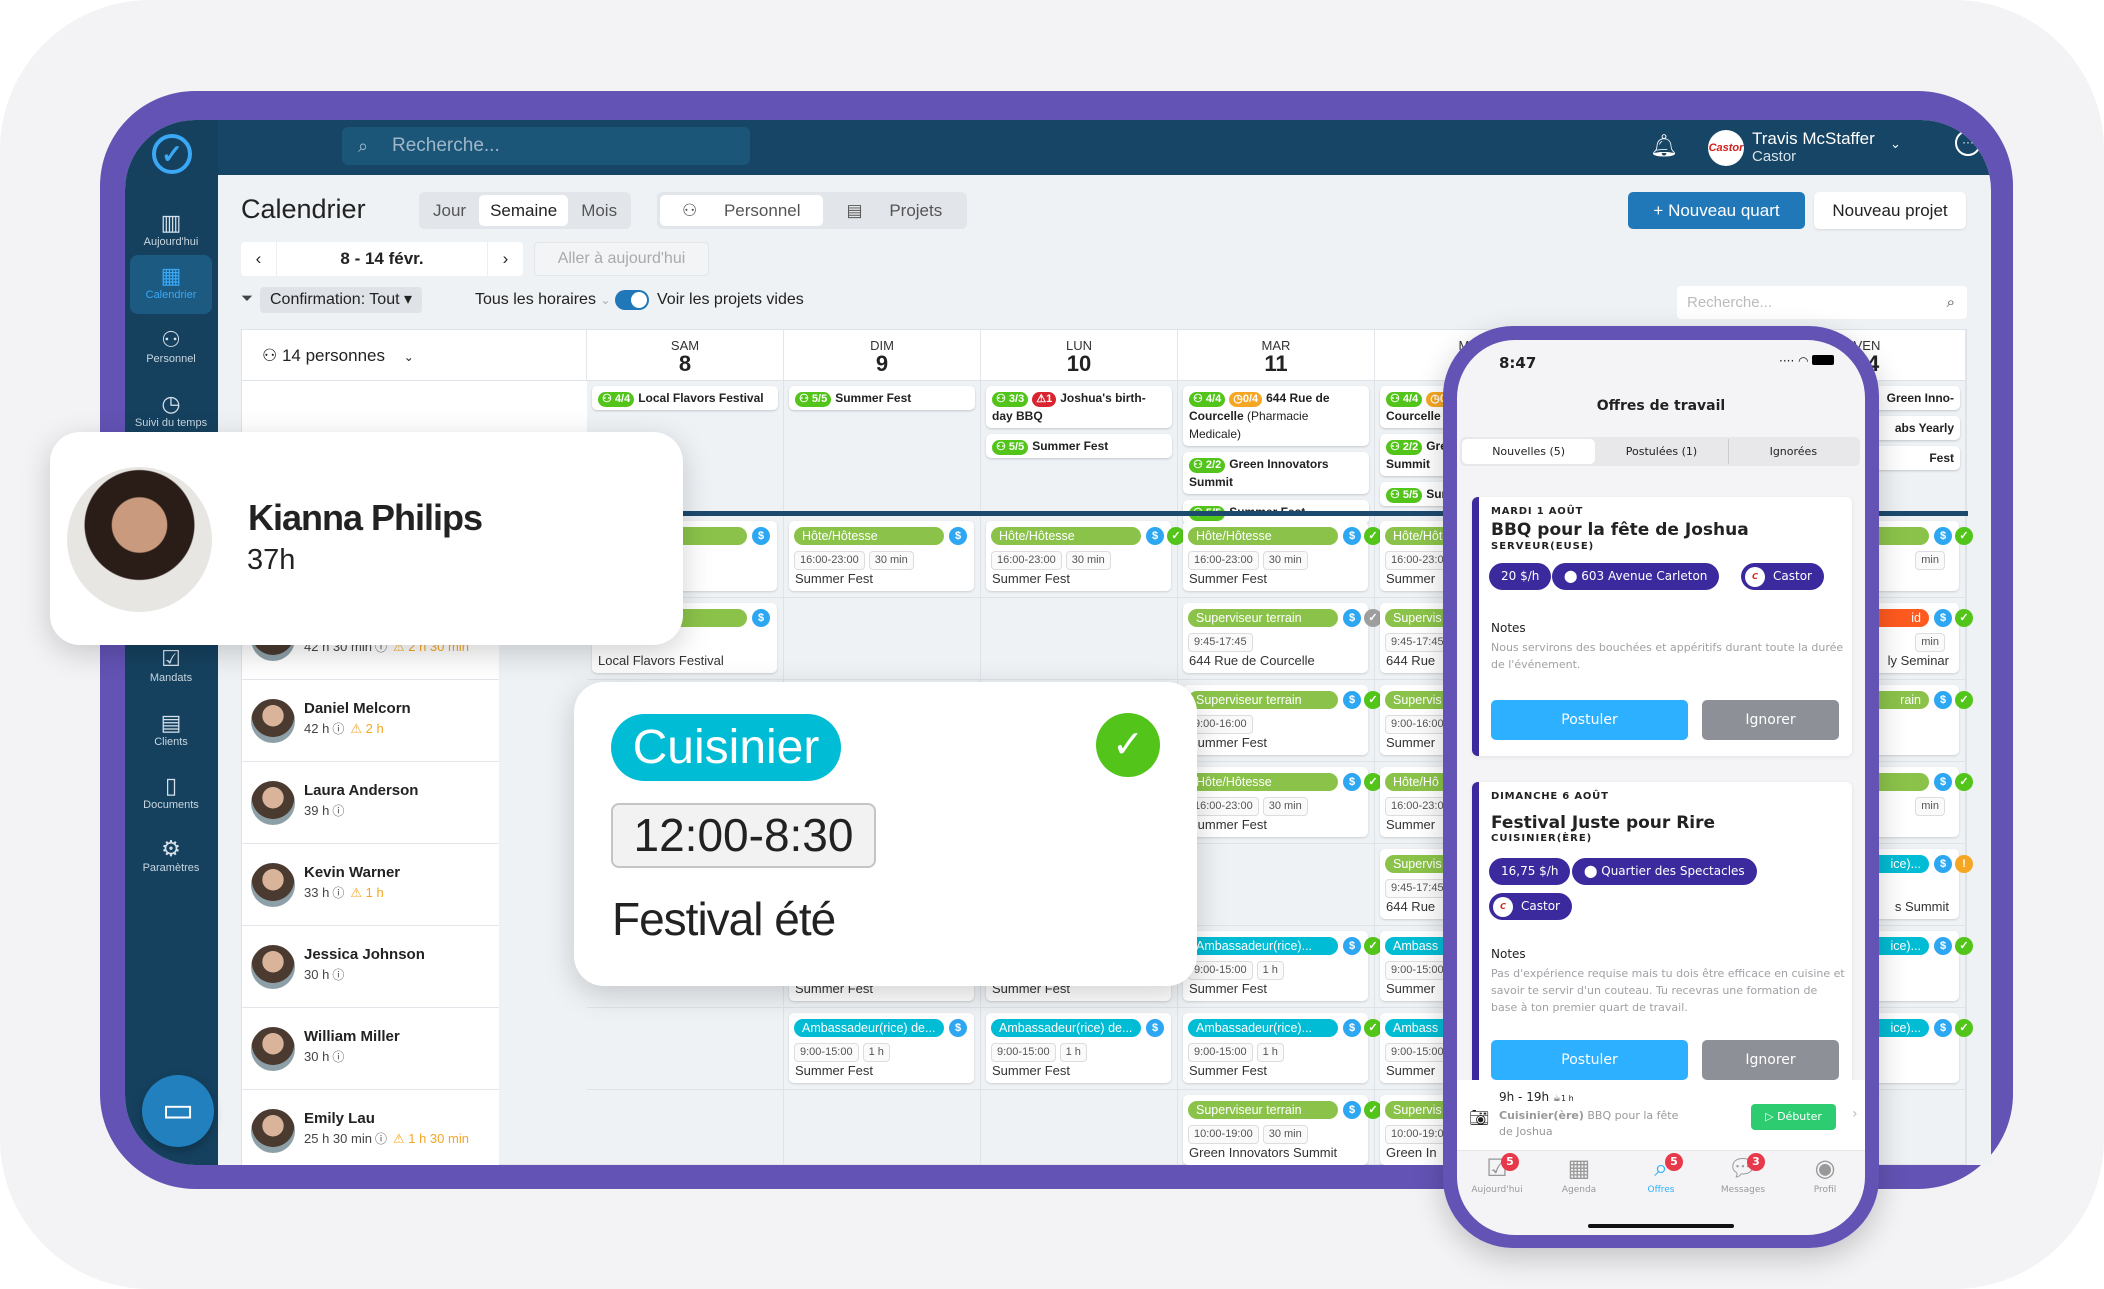 This screenshot has width=2104, height=1289. Describe the element at coordinates (178, 1111) in the screenshot. I see `chat-support-button: ▭` at that location.